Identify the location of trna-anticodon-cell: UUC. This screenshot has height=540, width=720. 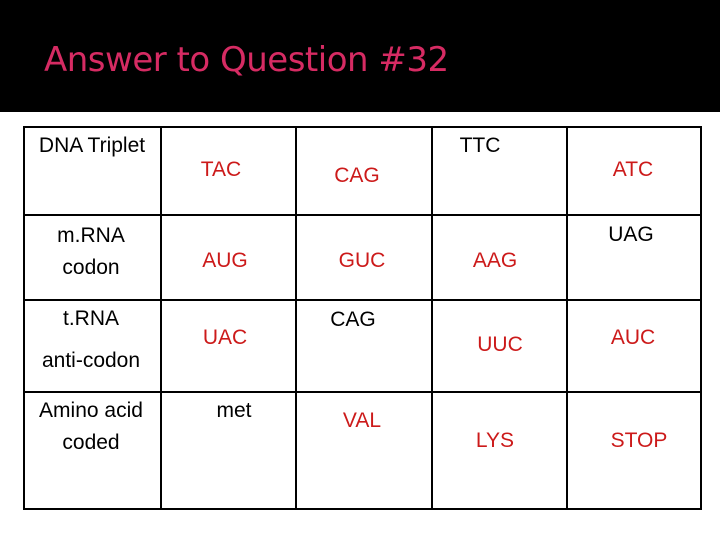
(500, 344).